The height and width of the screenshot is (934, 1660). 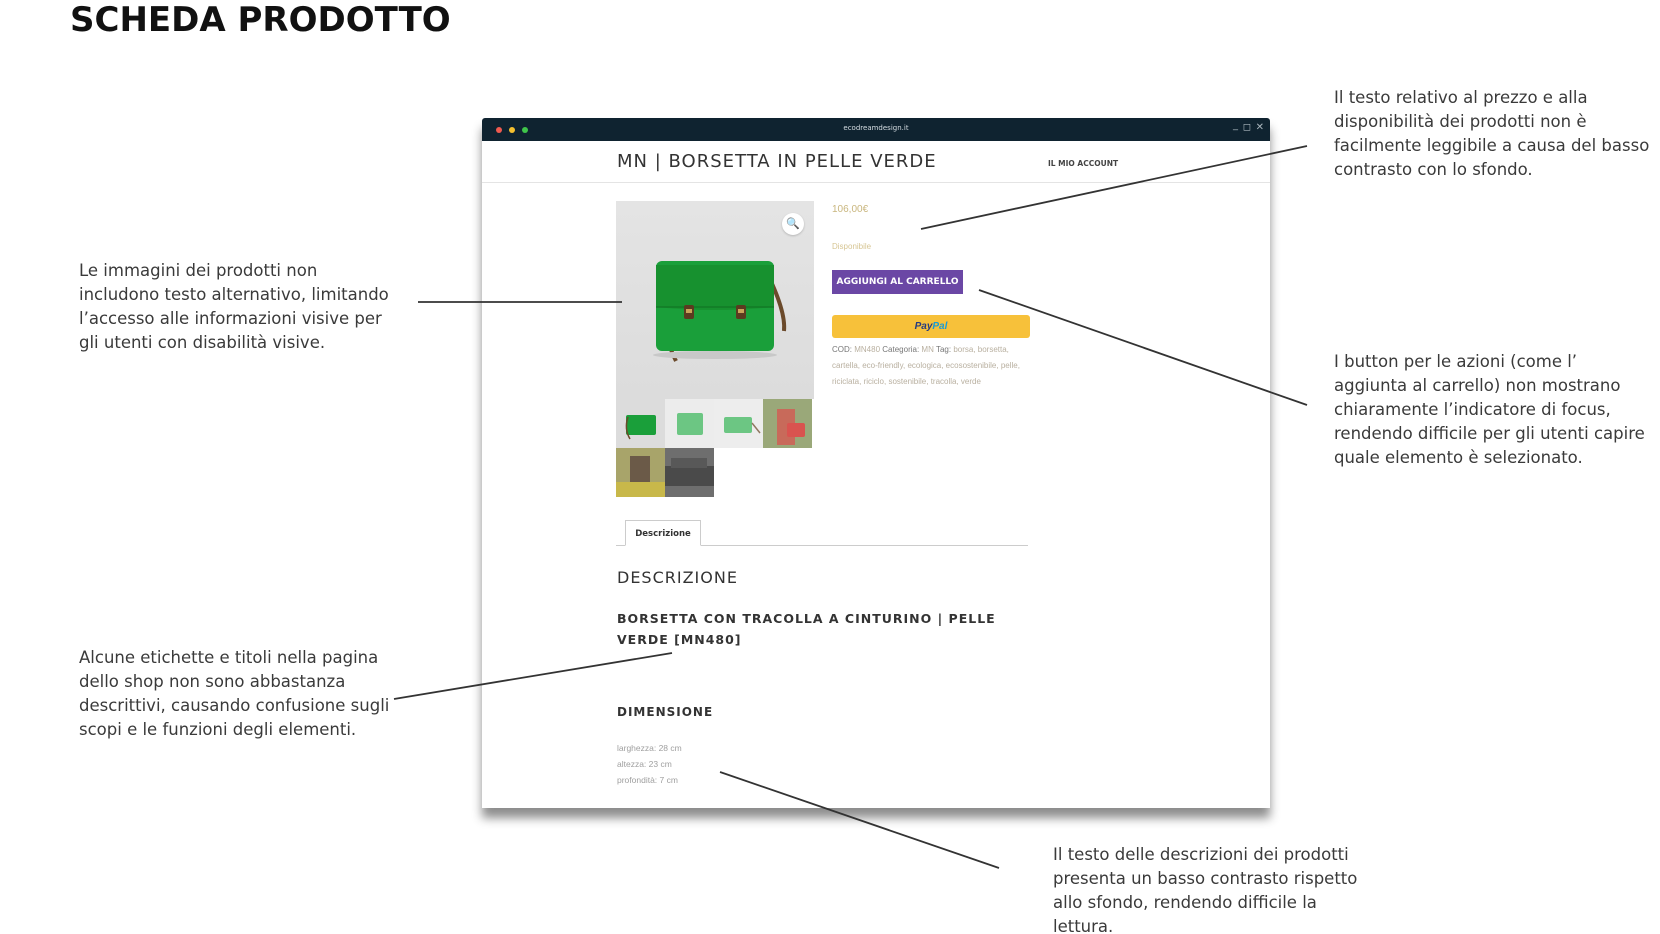 What do you see at coordinates (1114, 187) in the screenshot?
I see `callout-line-price` at bounding box center [1114, 187].